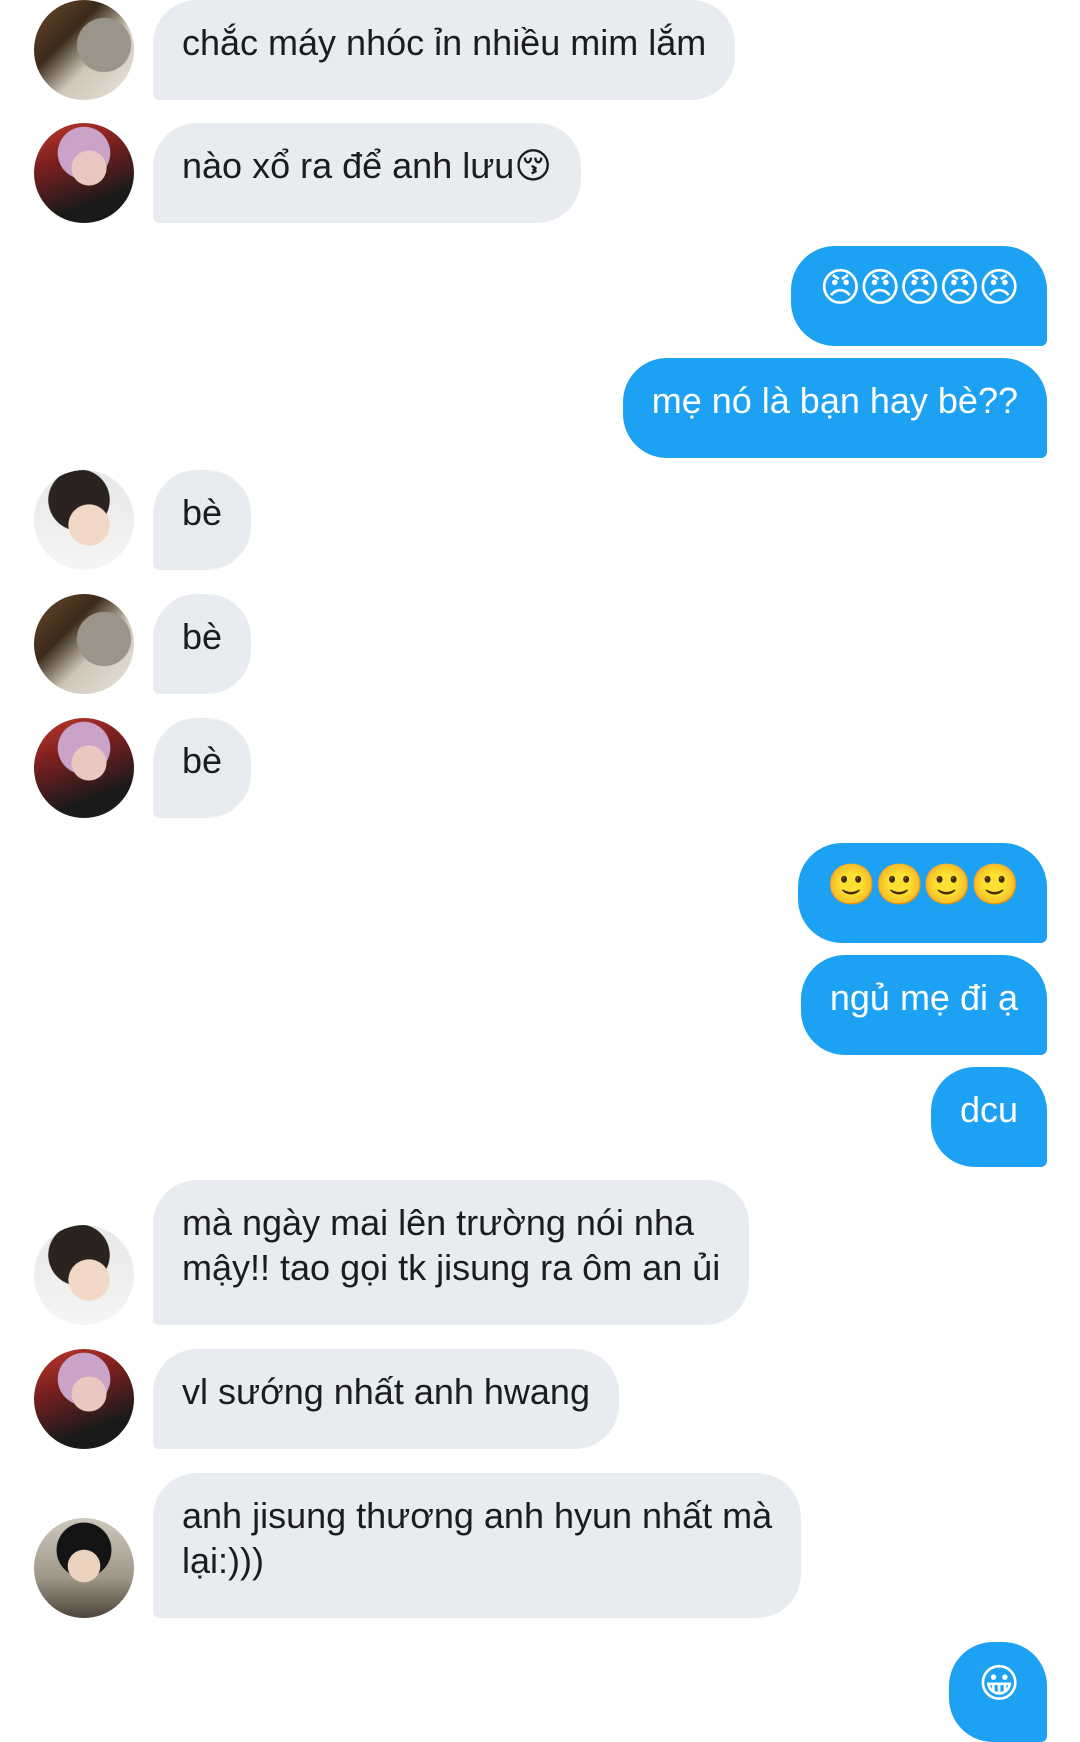 The height and width of the screenshot is (1742, 1080). I want to click on message-bubble-outgoing: ngủ mẹ đi ạ, so click(923, 1005).